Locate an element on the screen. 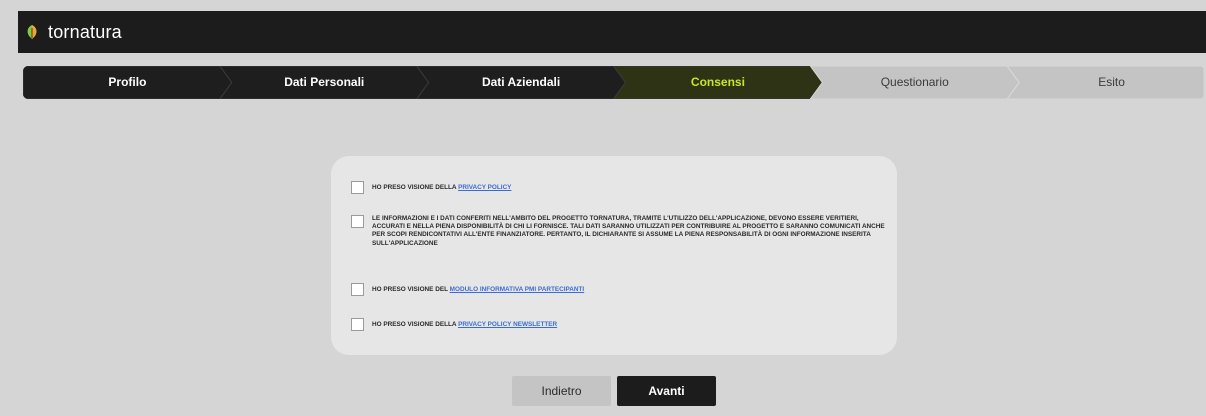  back-button: Indietro is located at coordinates (561, 391).